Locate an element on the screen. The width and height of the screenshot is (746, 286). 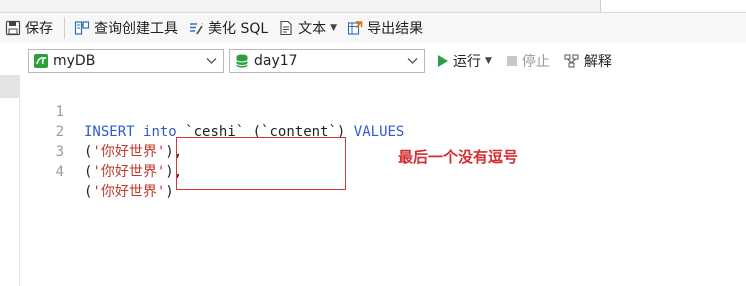
text-label: 文本 is located at coordinates (312, 29).